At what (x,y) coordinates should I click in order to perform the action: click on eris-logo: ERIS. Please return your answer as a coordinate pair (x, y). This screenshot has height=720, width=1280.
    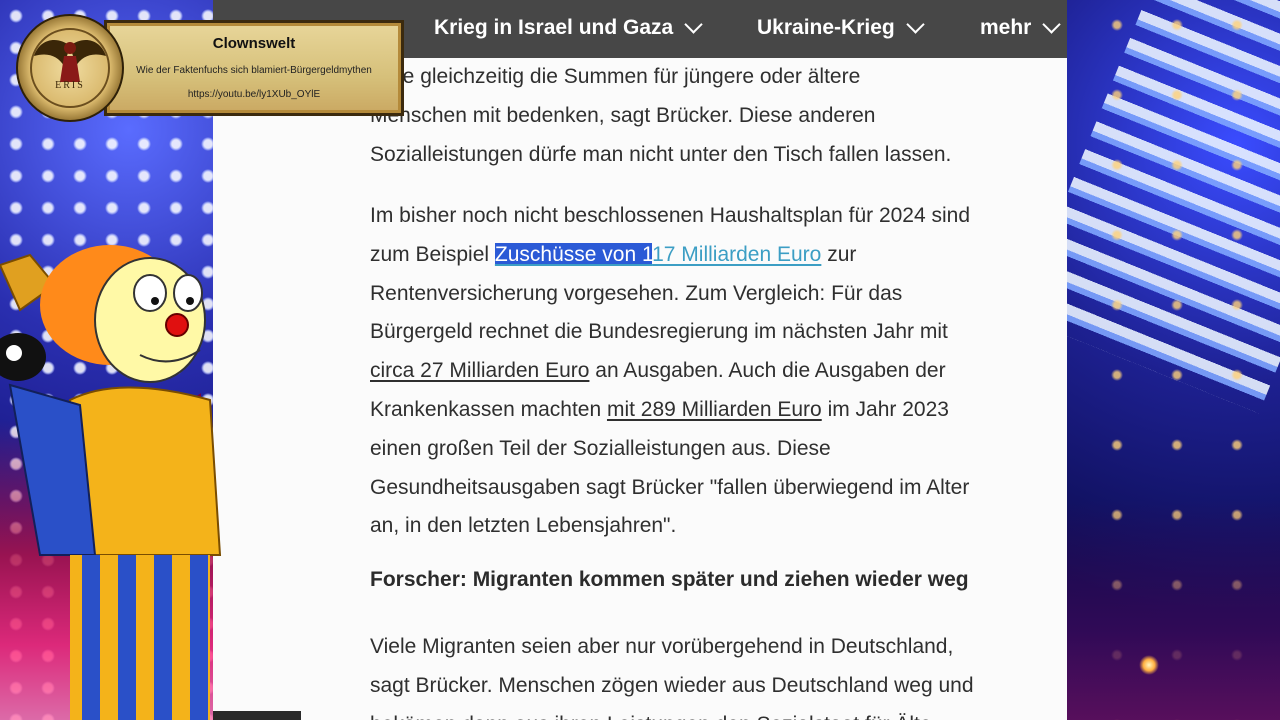
    Looking at the image, I should click on (70, 68).